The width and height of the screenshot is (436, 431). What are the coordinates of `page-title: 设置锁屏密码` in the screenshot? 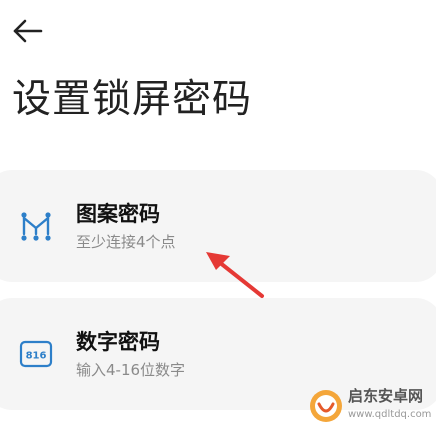 It's located at (132, 99).